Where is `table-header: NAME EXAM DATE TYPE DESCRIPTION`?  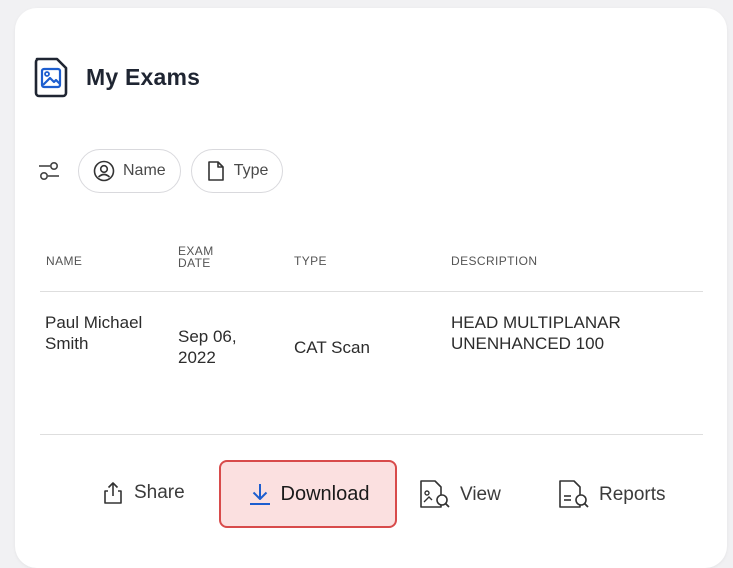
table-header: NAME EXAM DATE TYPE DESCRIPTION is located at coordinates (365, 264).